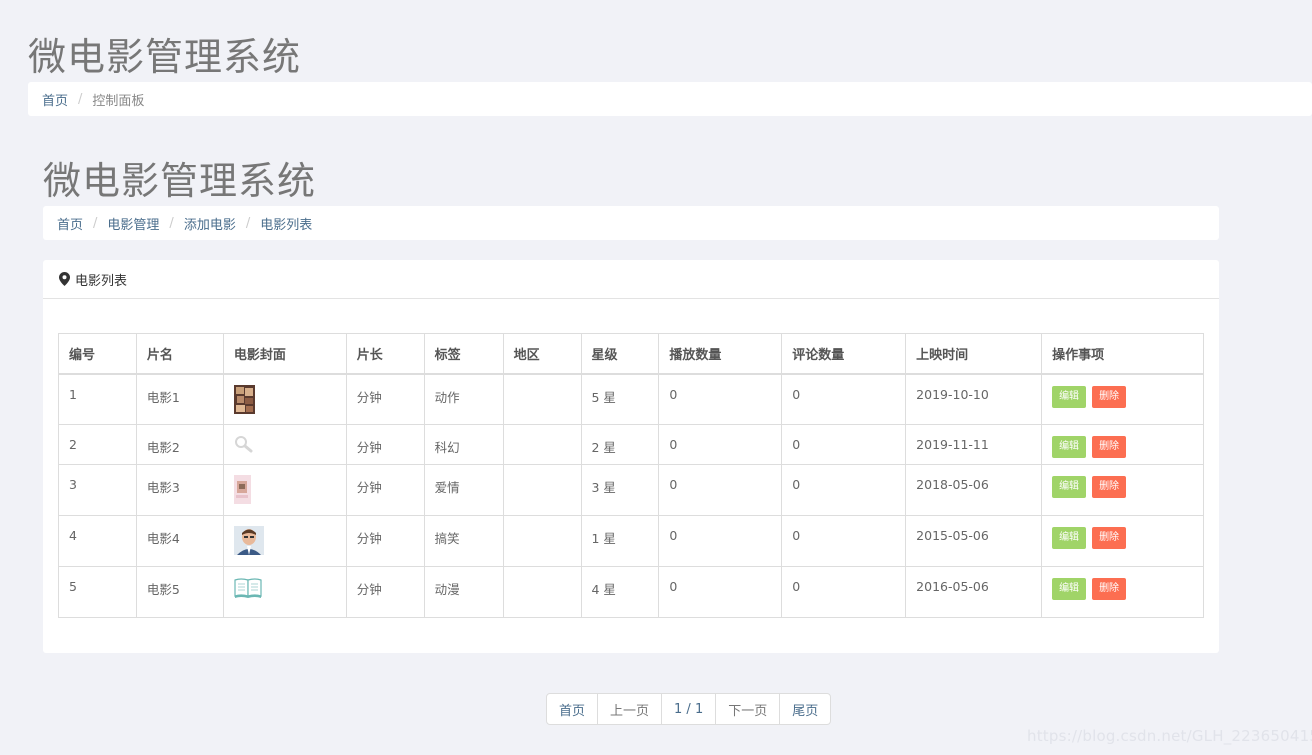 The height and width of the screenshot is (755, 1312). I want to click on table-row: 4 电影4 分钟 搞笑 1 星 0 0 2015-05-06 编辑 删除, so click(631, 541).